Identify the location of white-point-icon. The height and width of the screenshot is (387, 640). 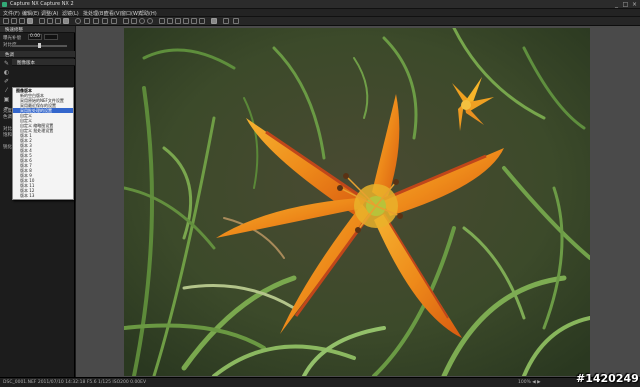
(142, 21).